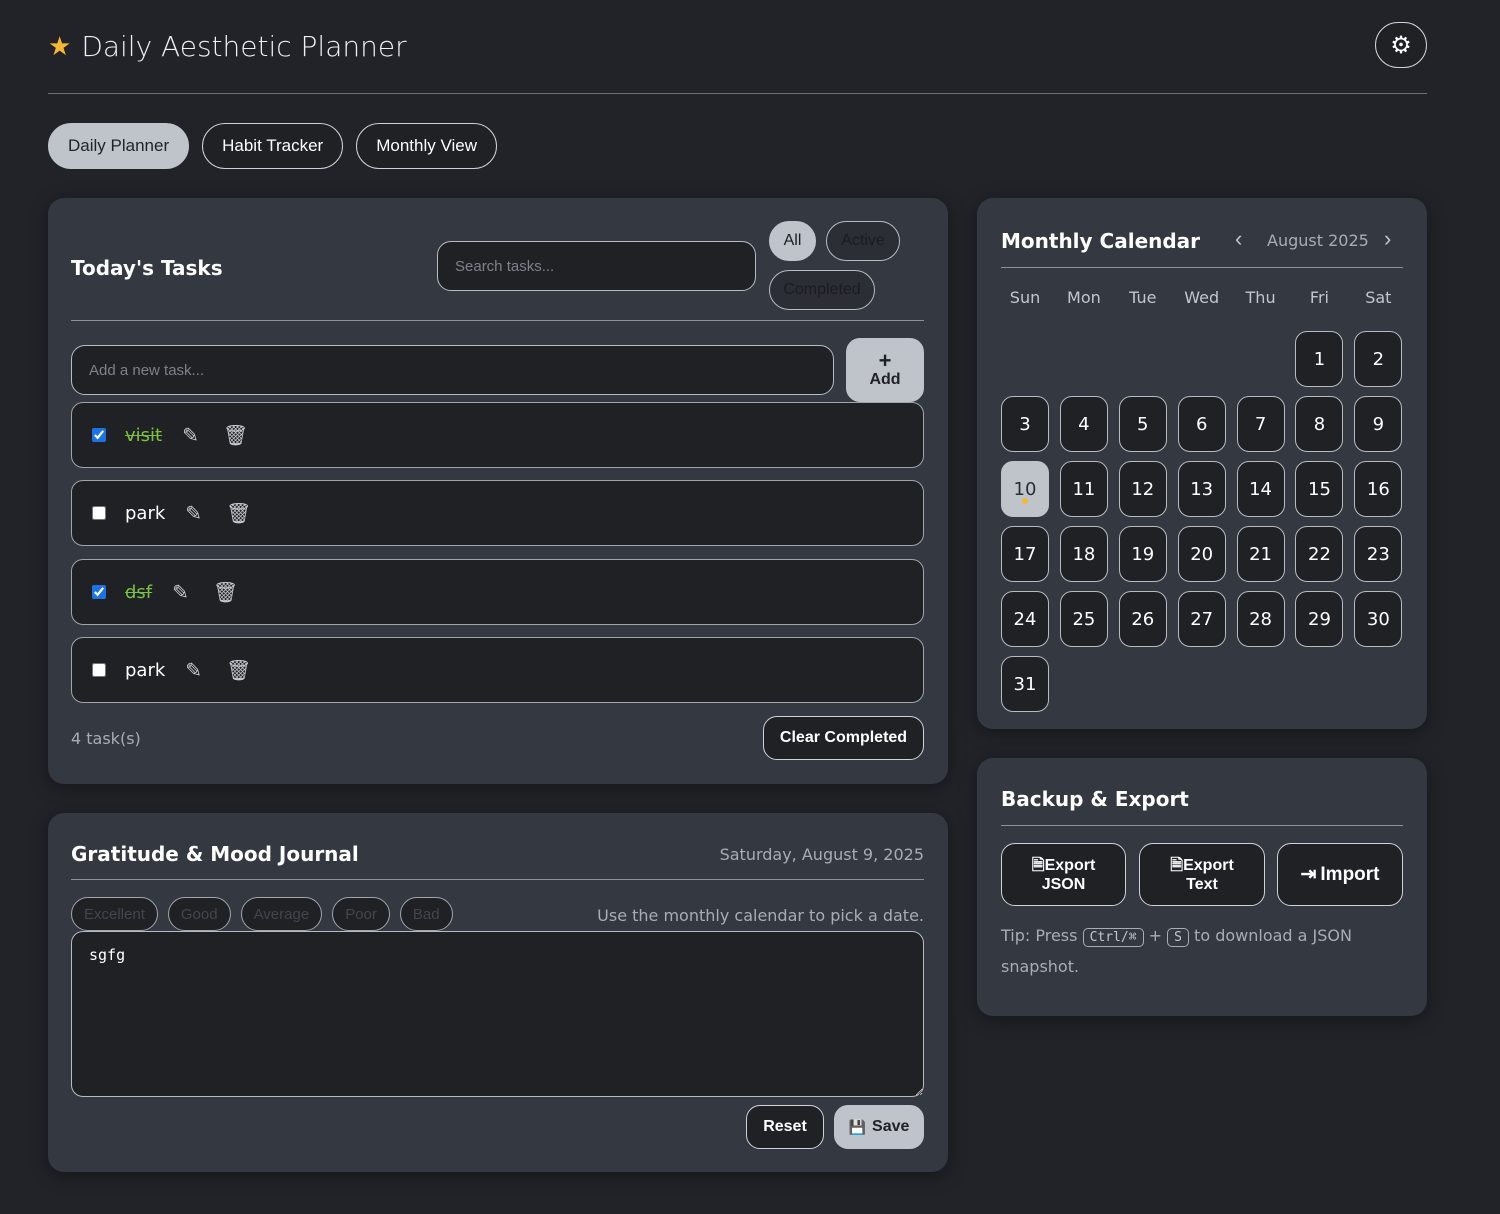 The image size is (1500, 1214). What do you see at coordinates (891, 1126) in the screenshot?
I see `save-label: Save` at bounding box center [891, 1126].